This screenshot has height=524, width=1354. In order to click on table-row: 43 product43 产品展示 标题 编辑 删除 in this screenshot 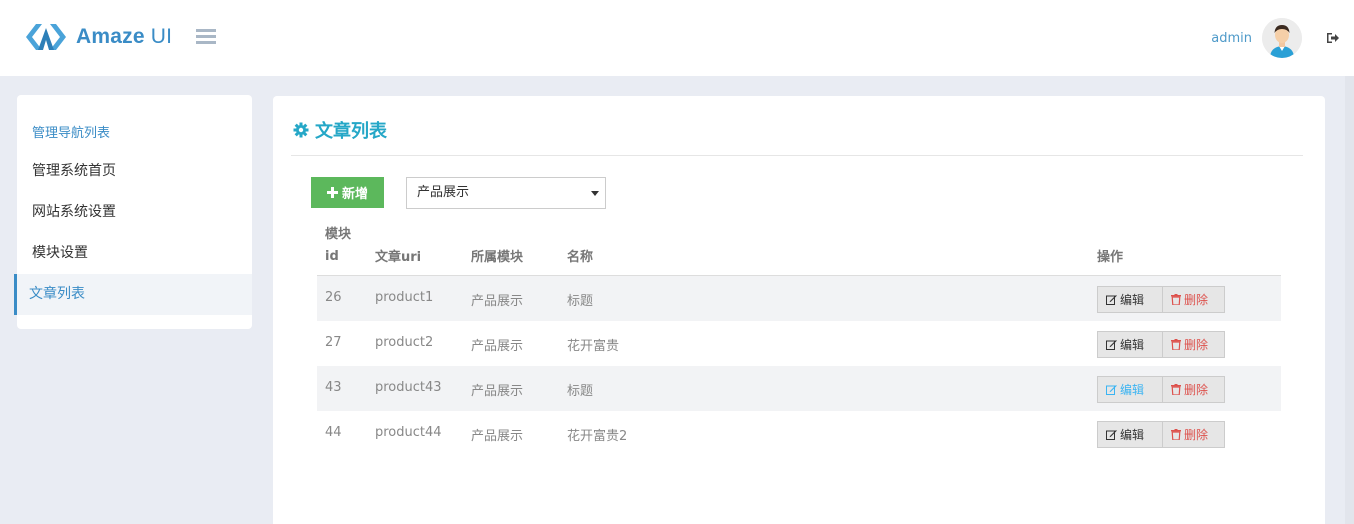, I will do `click(799, 388)`.